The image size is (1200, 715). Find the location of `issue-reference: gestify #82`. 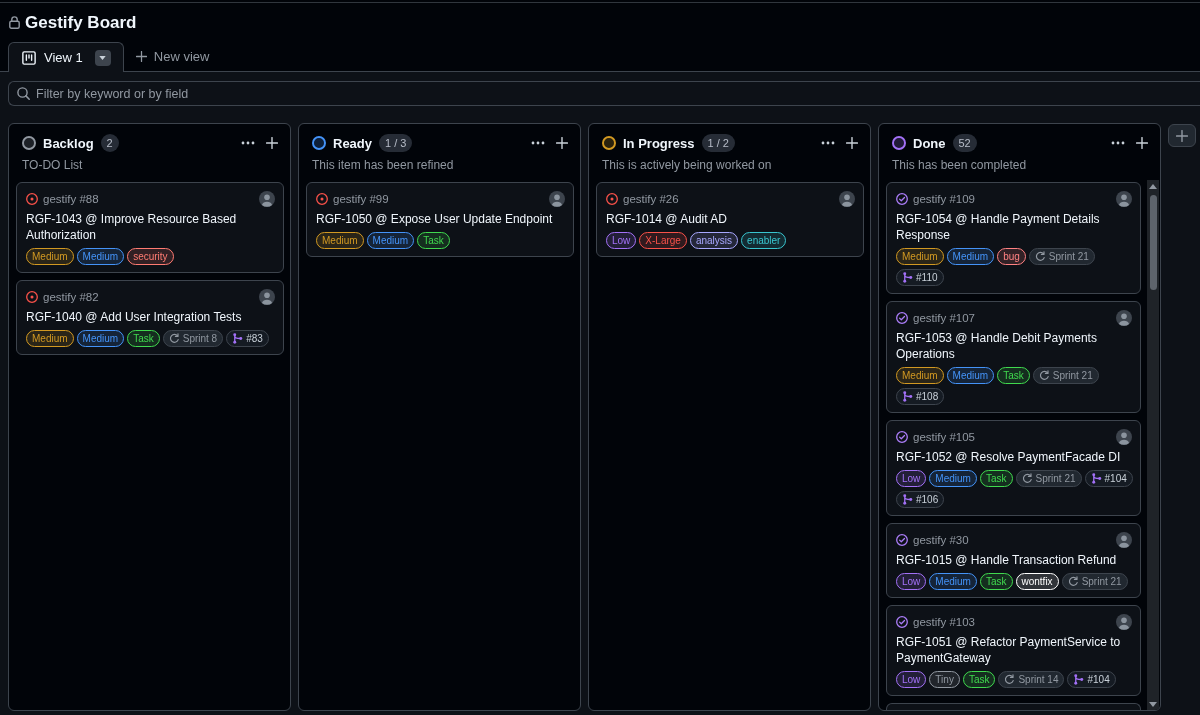

issue-reference: gestify #82 is located at coordinates (71, 297).